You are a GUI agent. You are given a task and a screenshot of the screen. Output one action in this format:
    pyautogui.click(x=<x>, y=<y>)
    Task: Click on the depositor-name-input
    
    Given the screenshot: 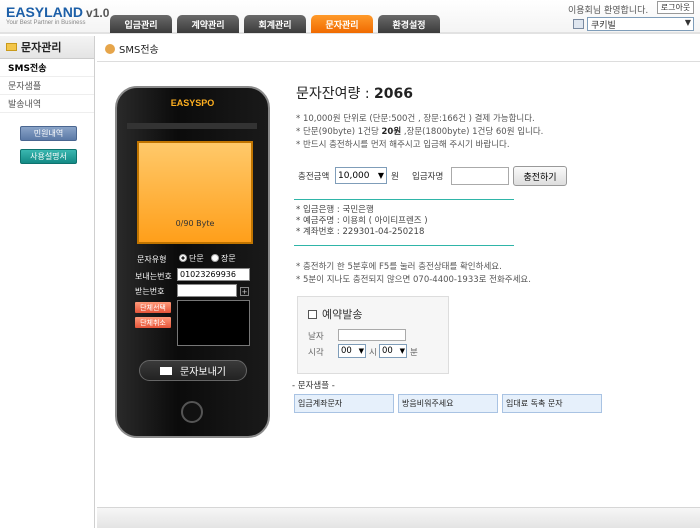 What is the action you would take?
    pyautogui.click(x=480, y=176)
    